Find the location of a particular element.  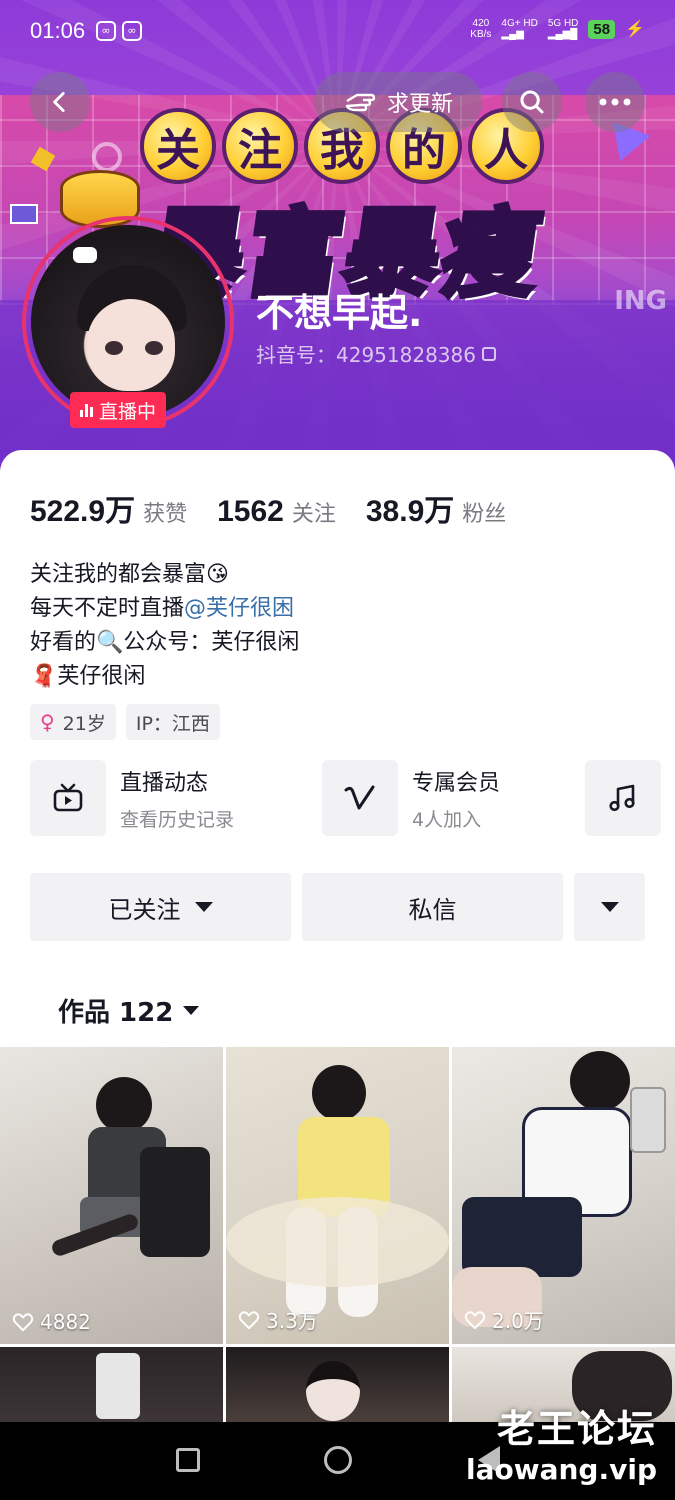

watermark: 老王论坛 laowang.vip is located at coordinates (561, 1442).